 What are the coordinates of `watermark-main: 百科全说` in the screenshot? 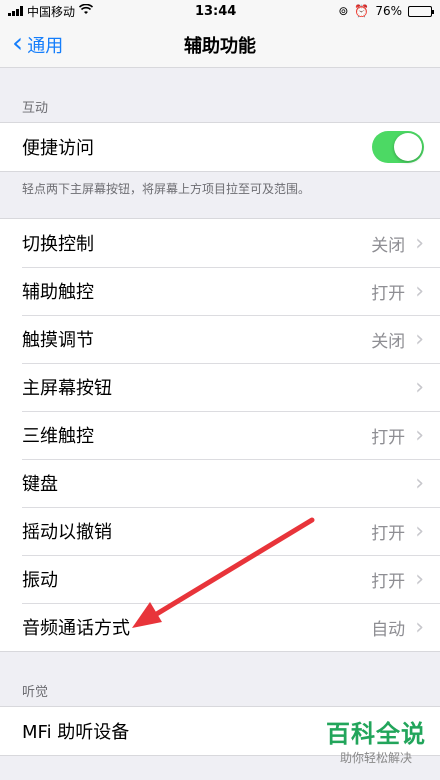 It's located at (376, 734).